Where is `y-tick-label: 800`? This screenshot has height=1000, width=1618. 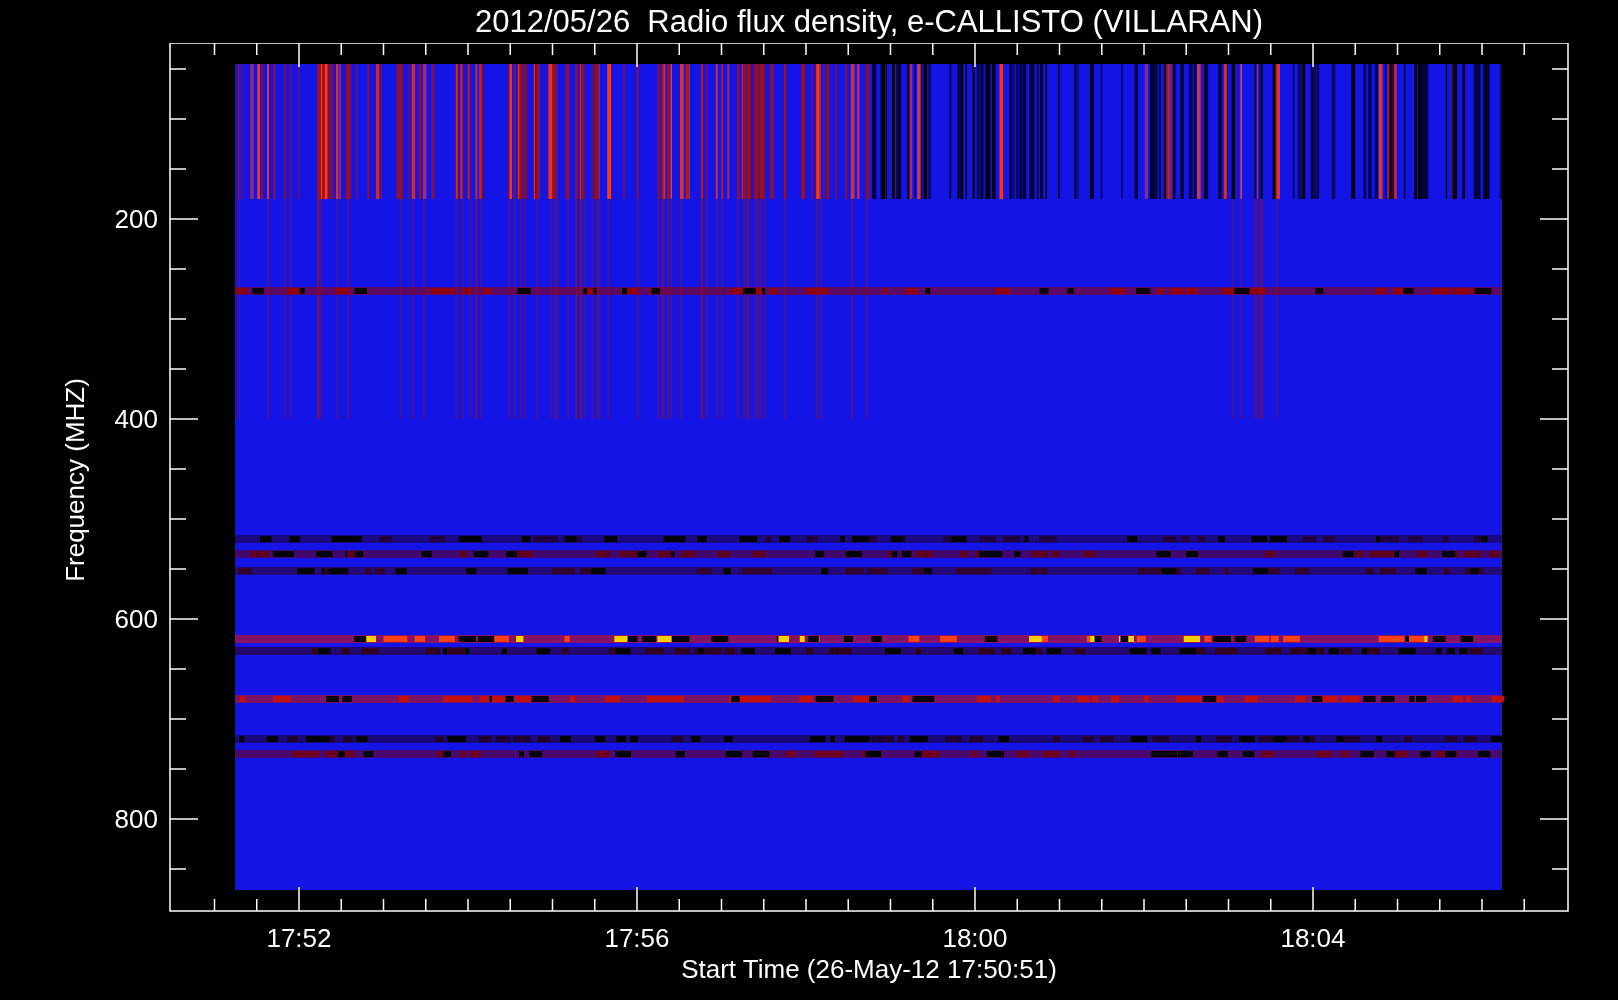
y-tick-label: 800 is located at coordinates (136, 819).